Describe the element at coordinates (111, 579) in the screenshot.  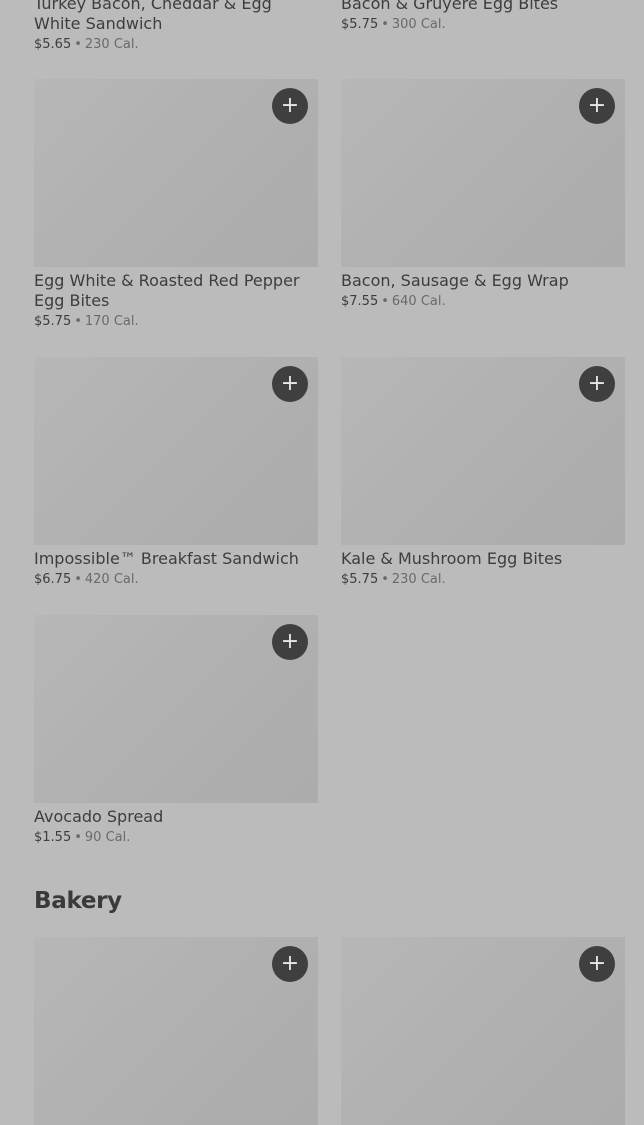
I see `item-calories: 420 Cal.` at that location.